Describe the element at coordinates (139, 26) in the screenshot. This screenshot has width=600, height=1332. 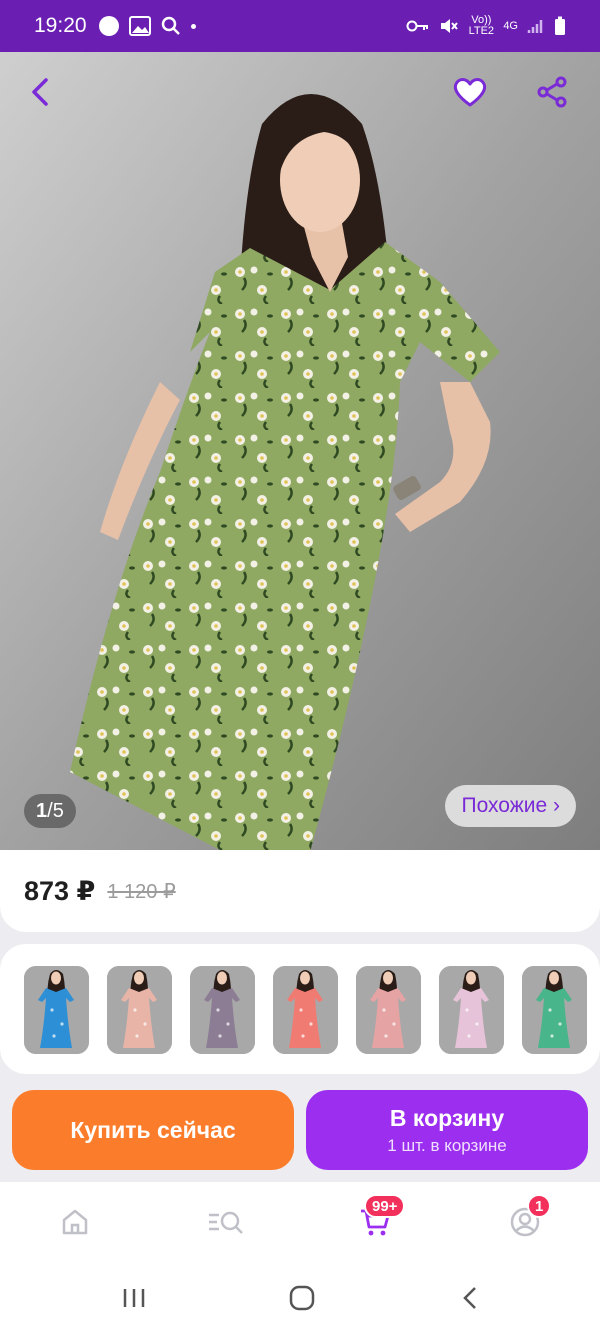
I see `gallery-icon` at that location.